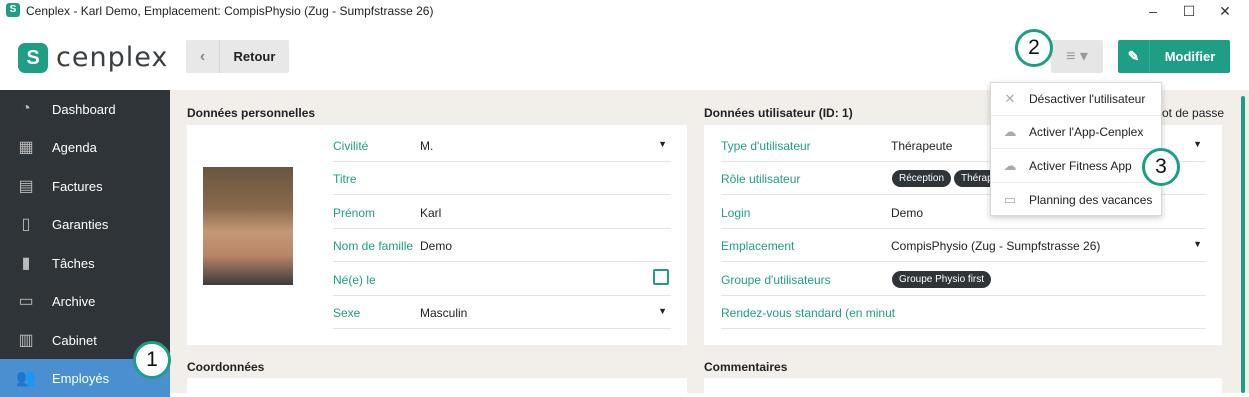  I want to click on contact-card, so click(437, 385).